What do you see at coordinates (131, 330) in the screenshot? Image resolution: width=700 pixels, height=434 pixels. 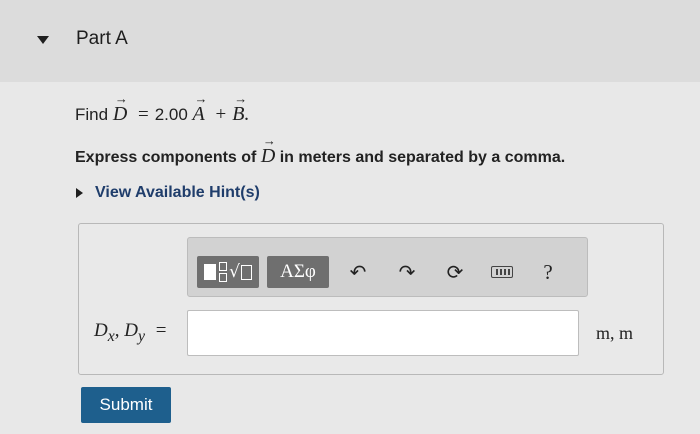 I see `dy-main: D` at bounding box center [131, 330].